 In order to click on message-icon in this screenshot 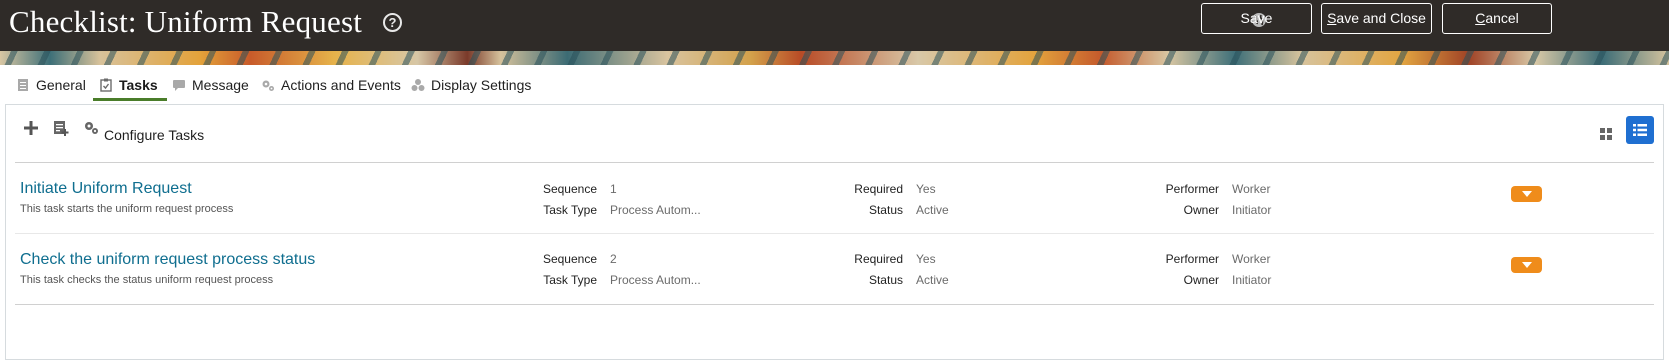, I will do `click(179, 85)`.